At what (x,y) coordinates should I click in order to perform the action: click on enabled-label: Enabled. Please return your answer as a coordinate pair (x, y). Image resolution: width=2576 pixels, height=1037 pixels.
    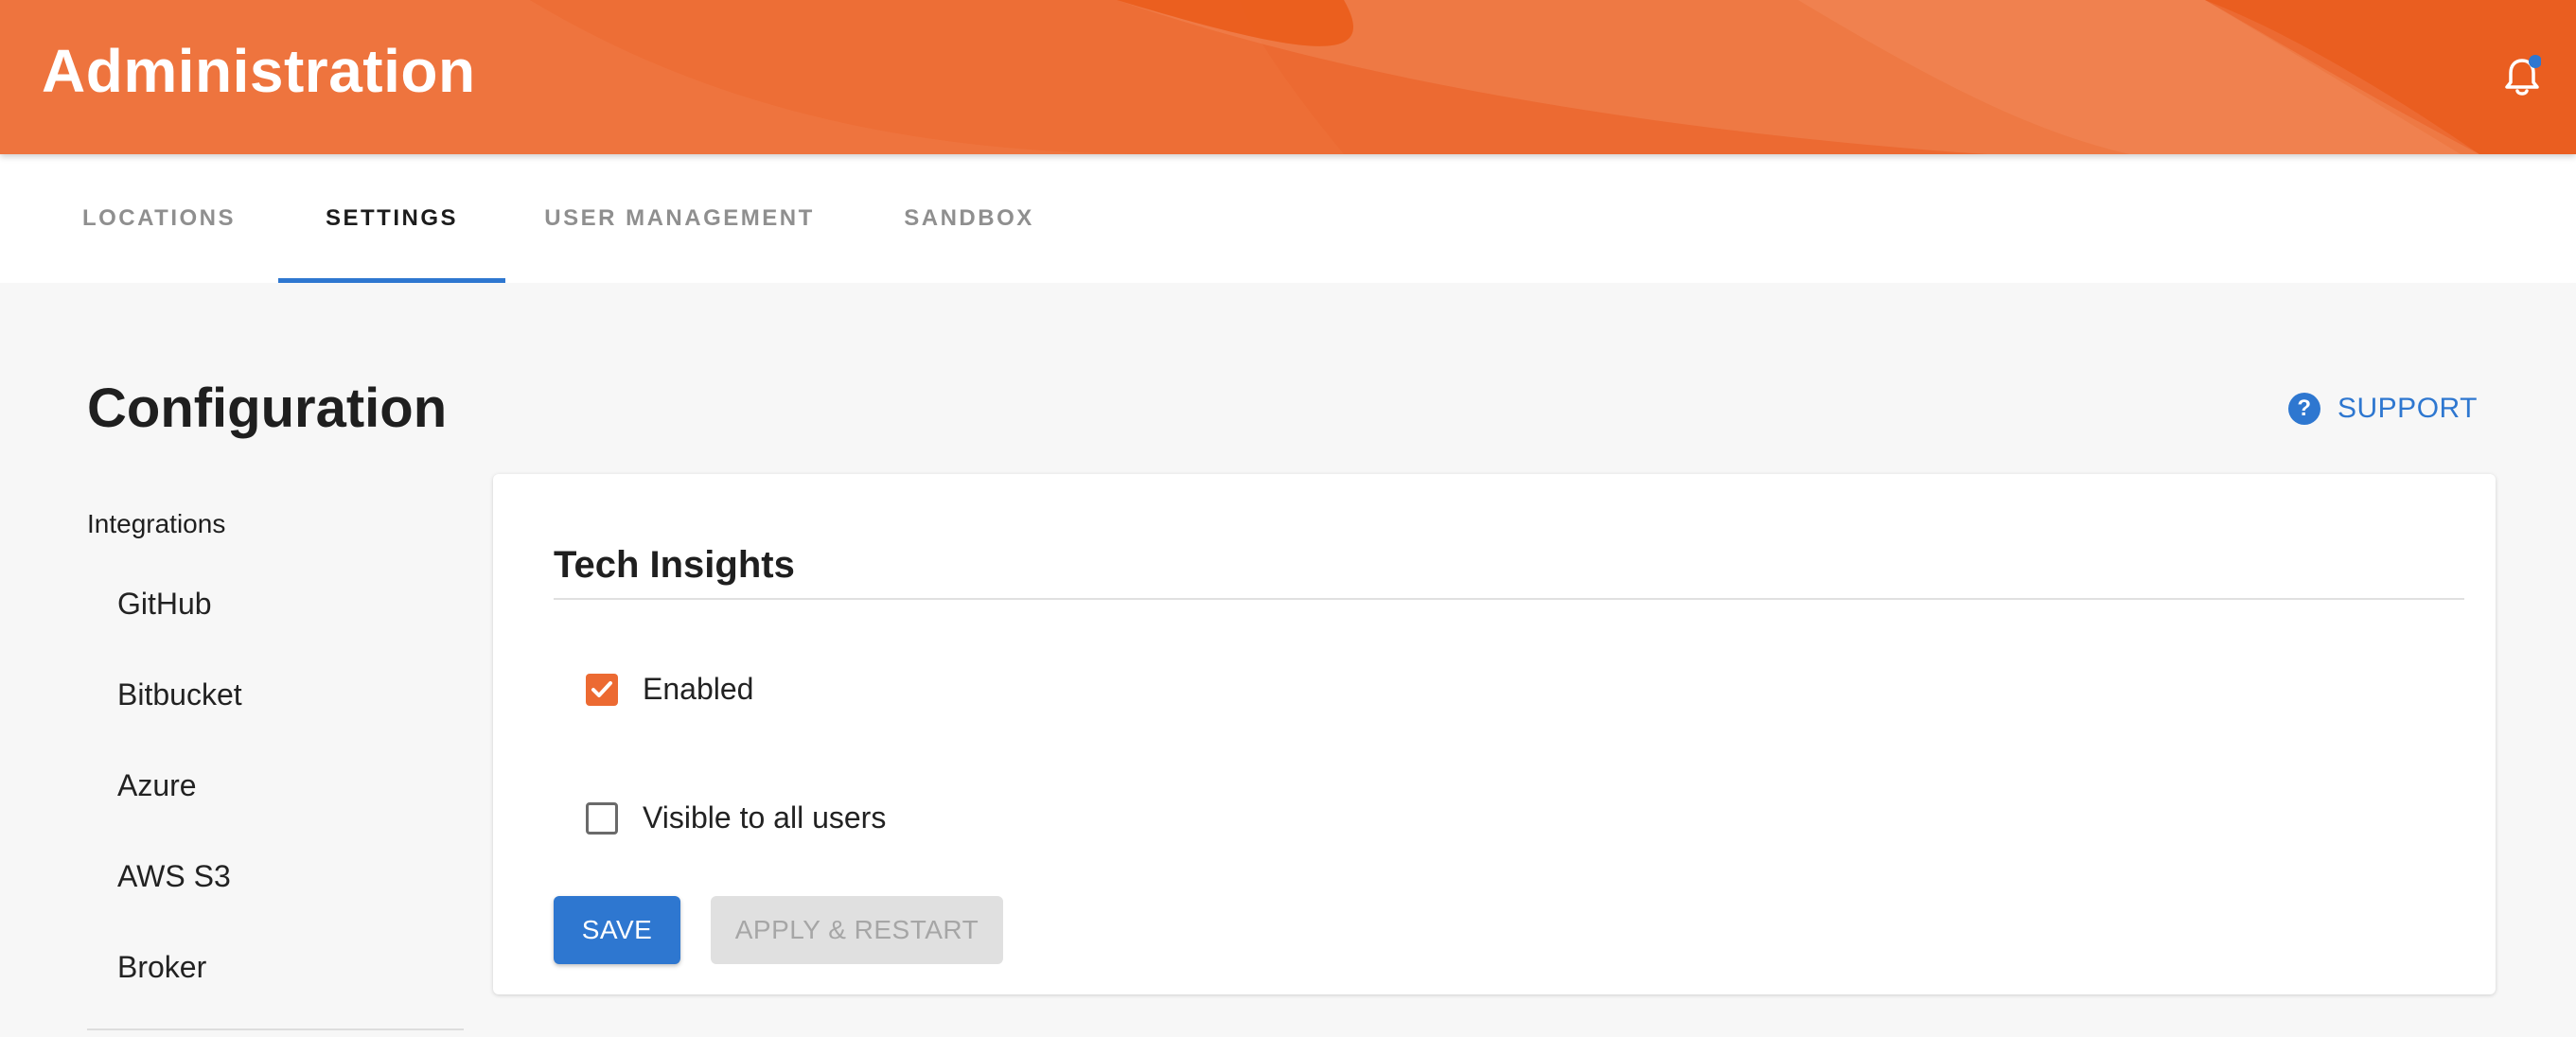
    Looking at the image, I should click on (698, 689).